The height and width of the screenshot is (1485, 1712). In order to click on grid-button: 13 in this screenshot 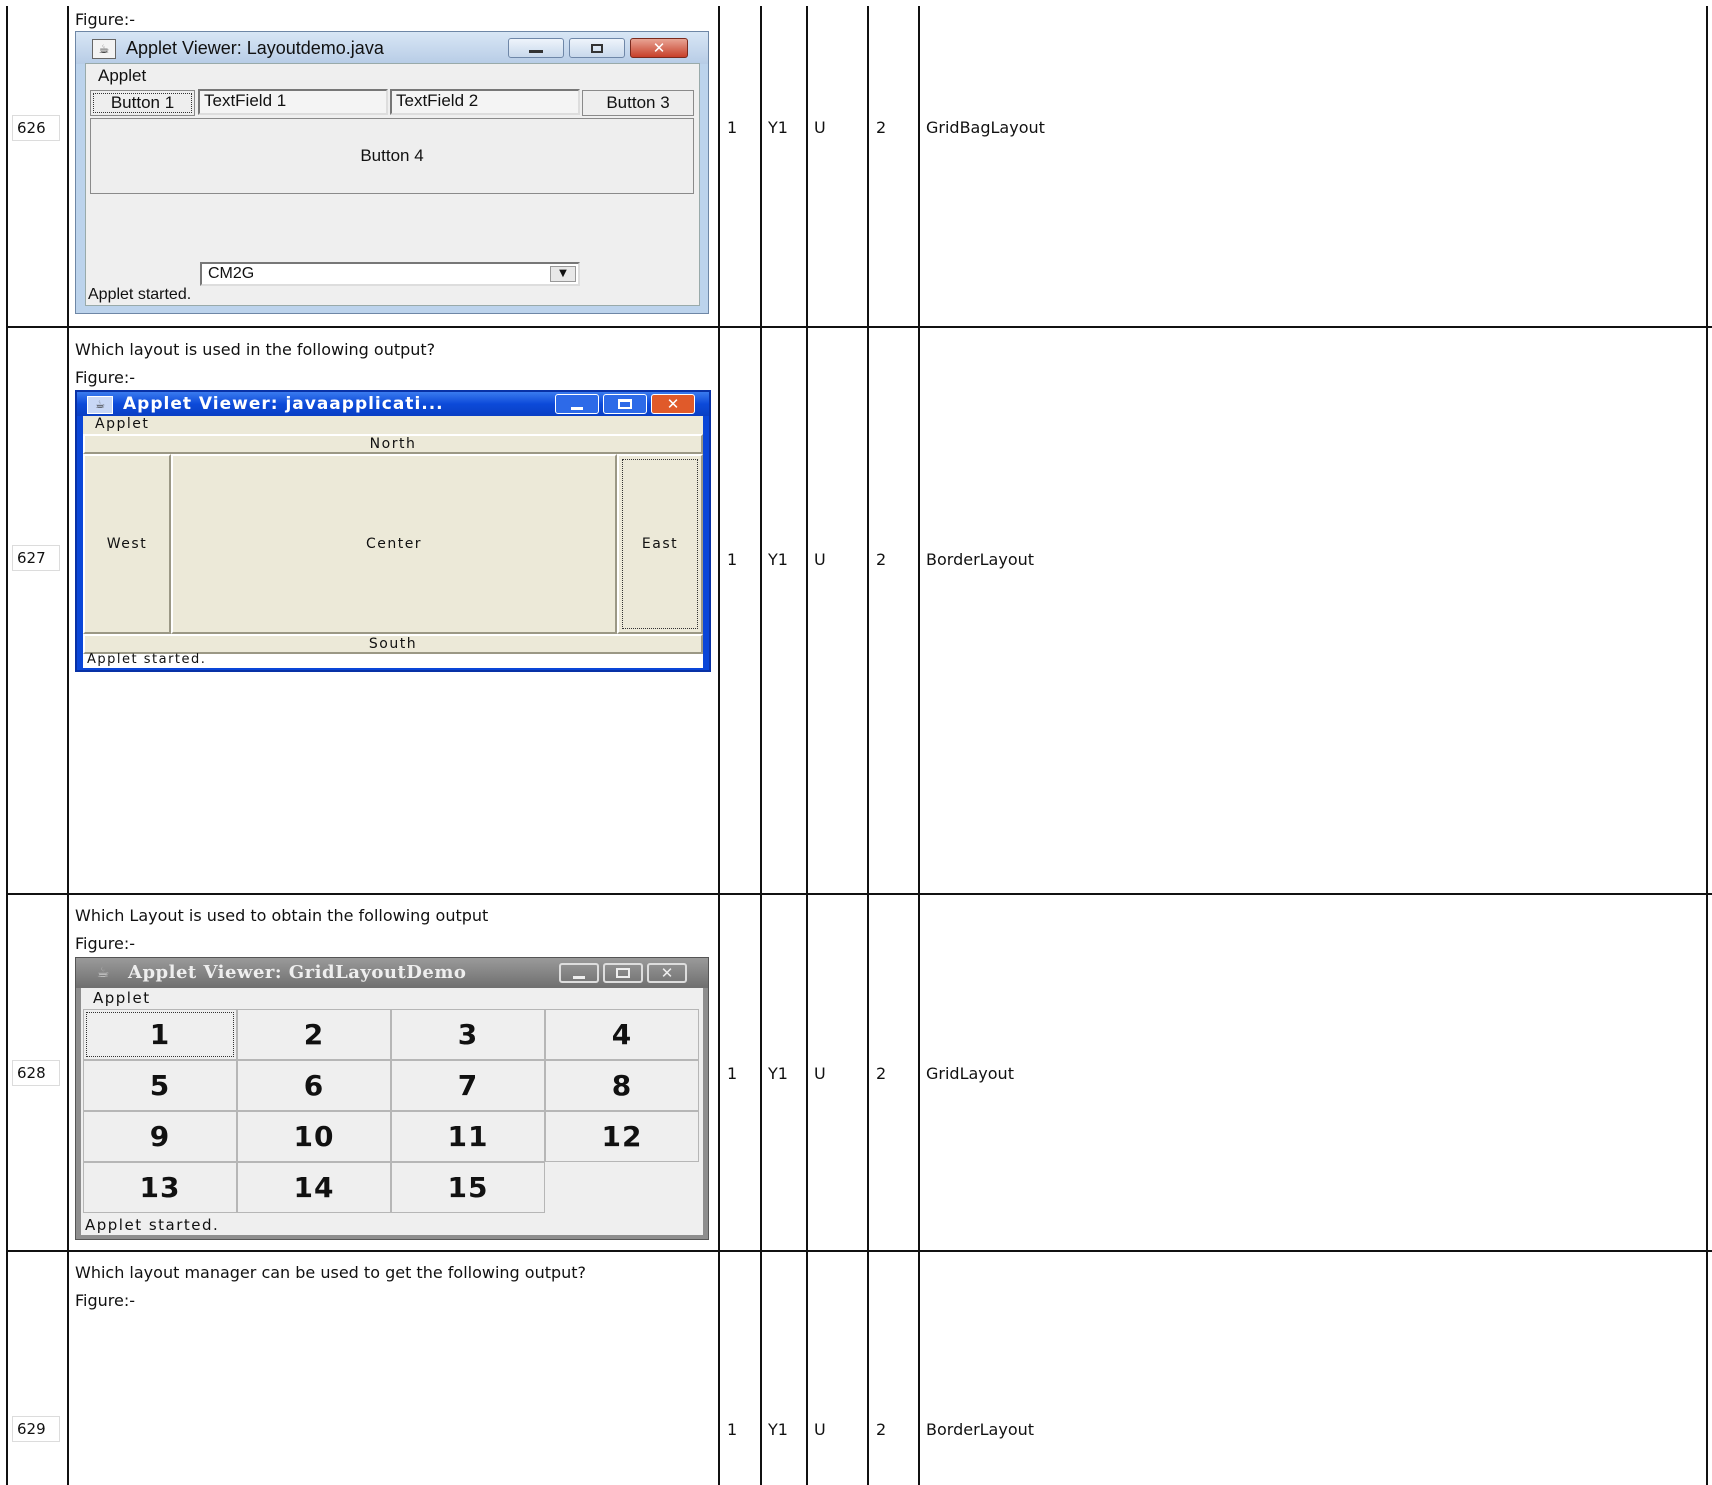, I will do `click(160, 1187)`.